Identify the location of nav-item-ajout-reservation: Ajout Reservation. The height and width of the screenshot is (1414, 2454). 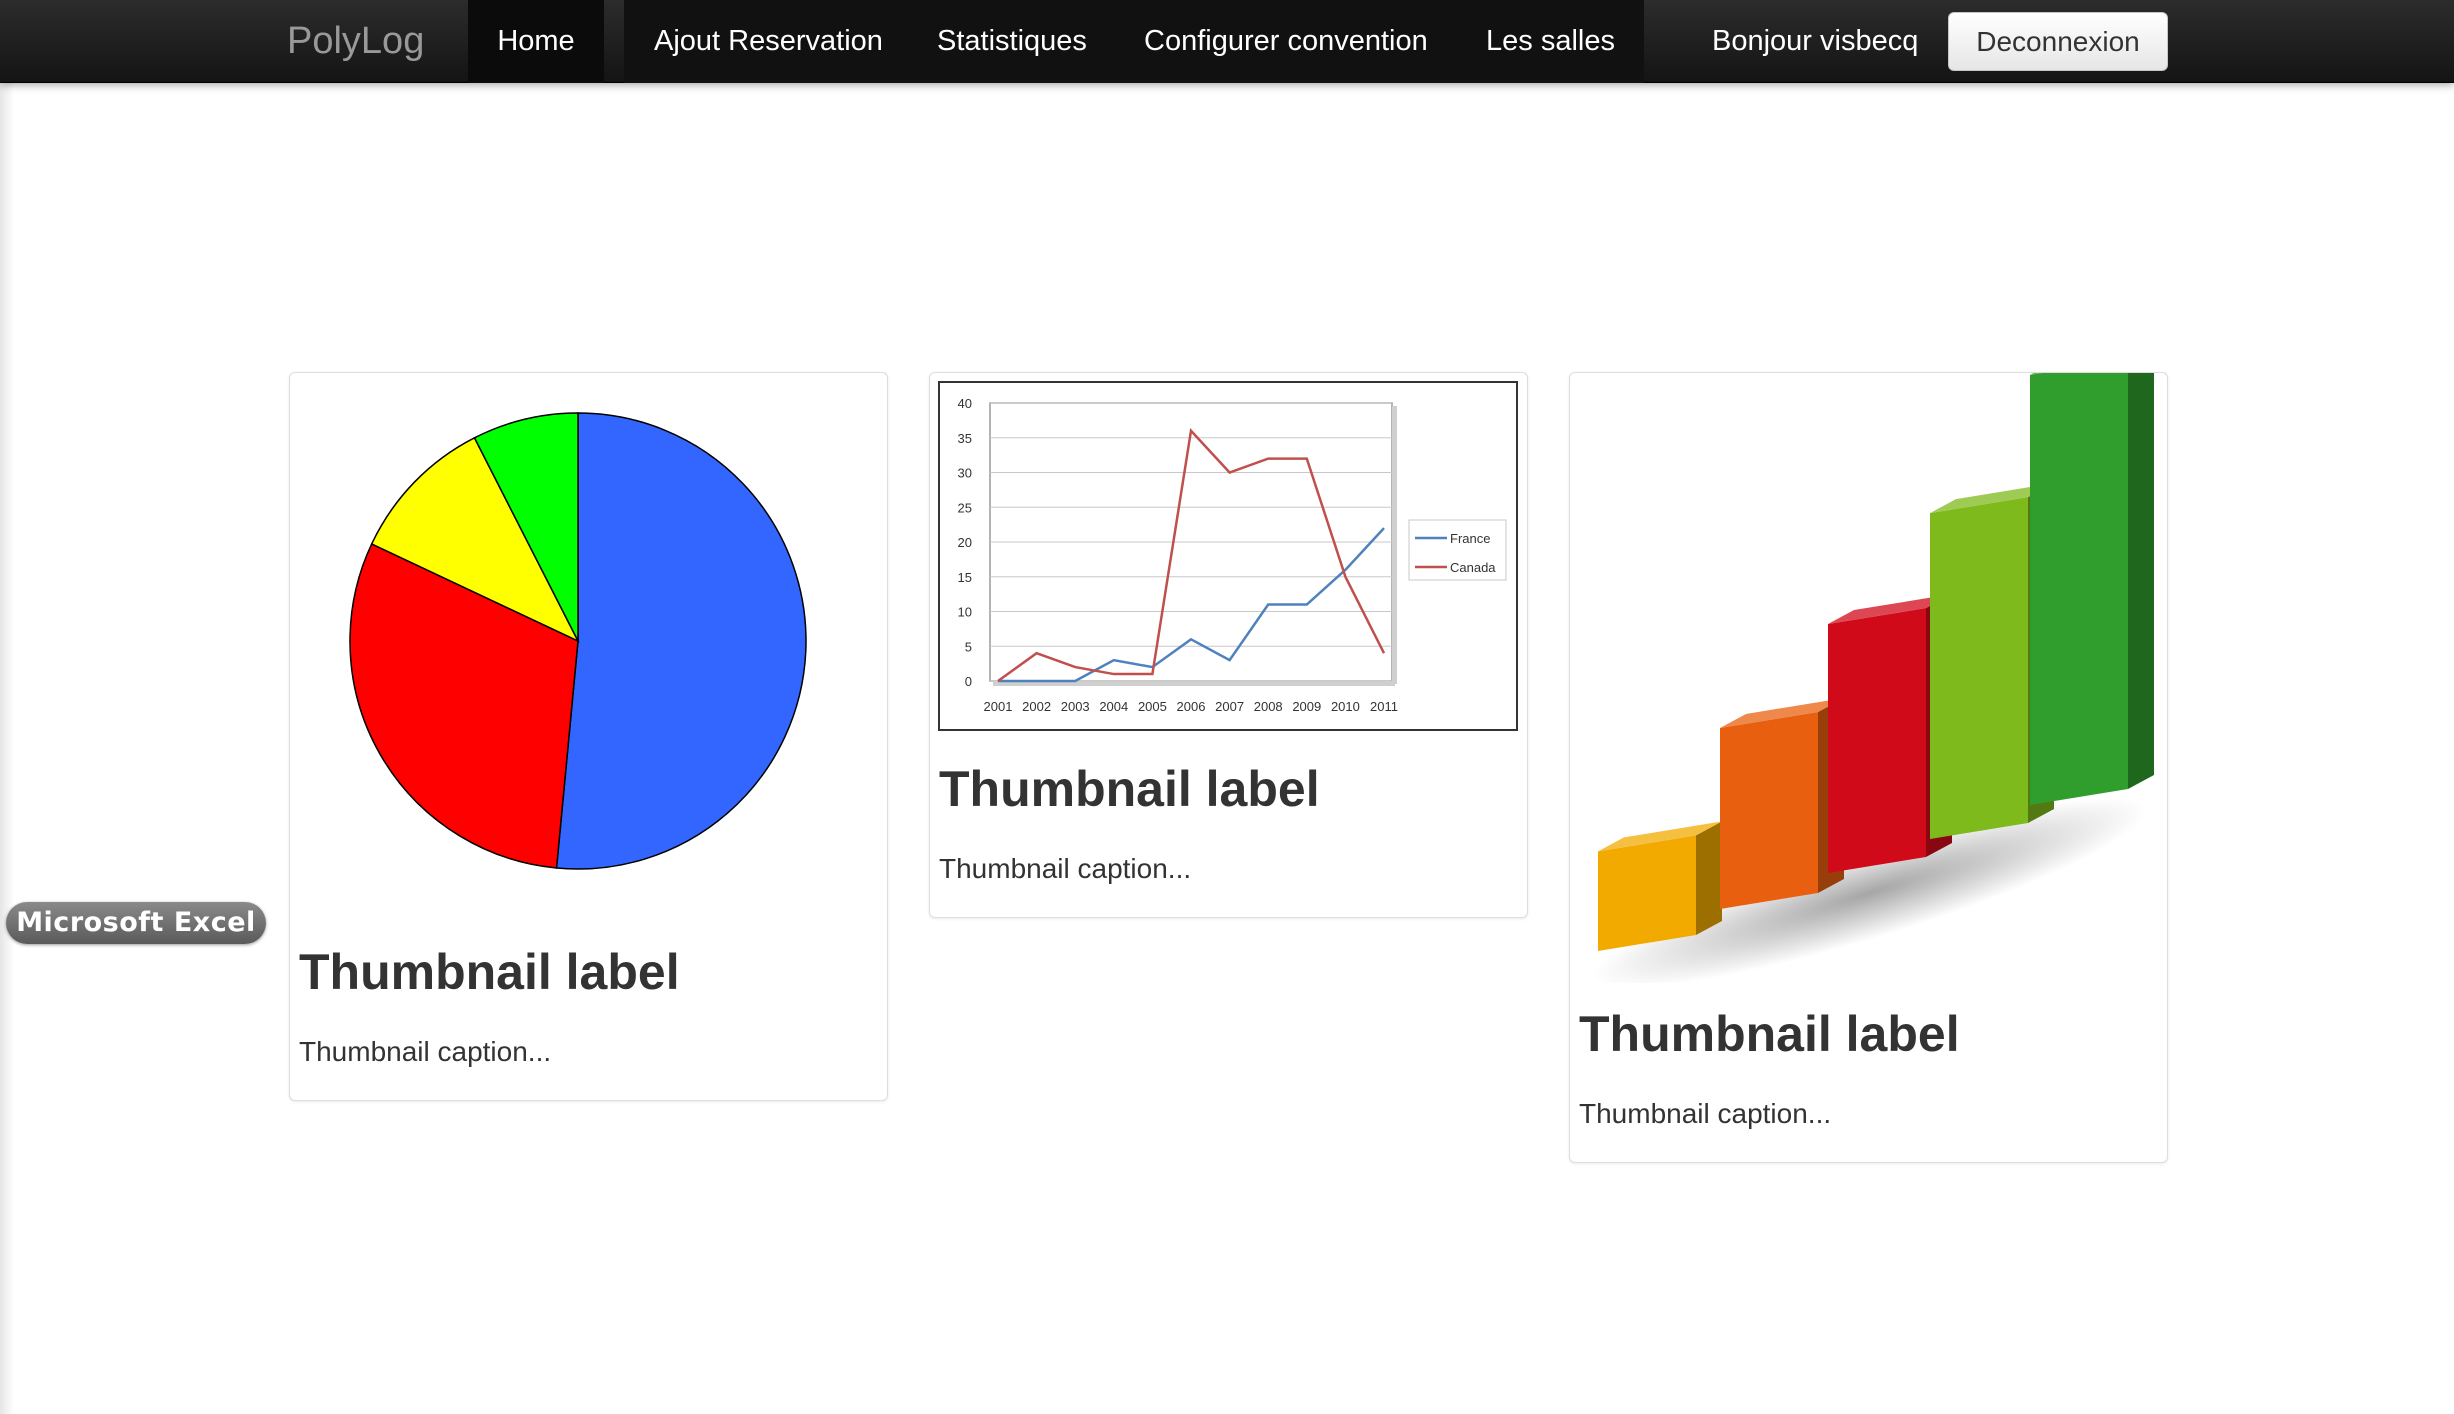
(768, 41).